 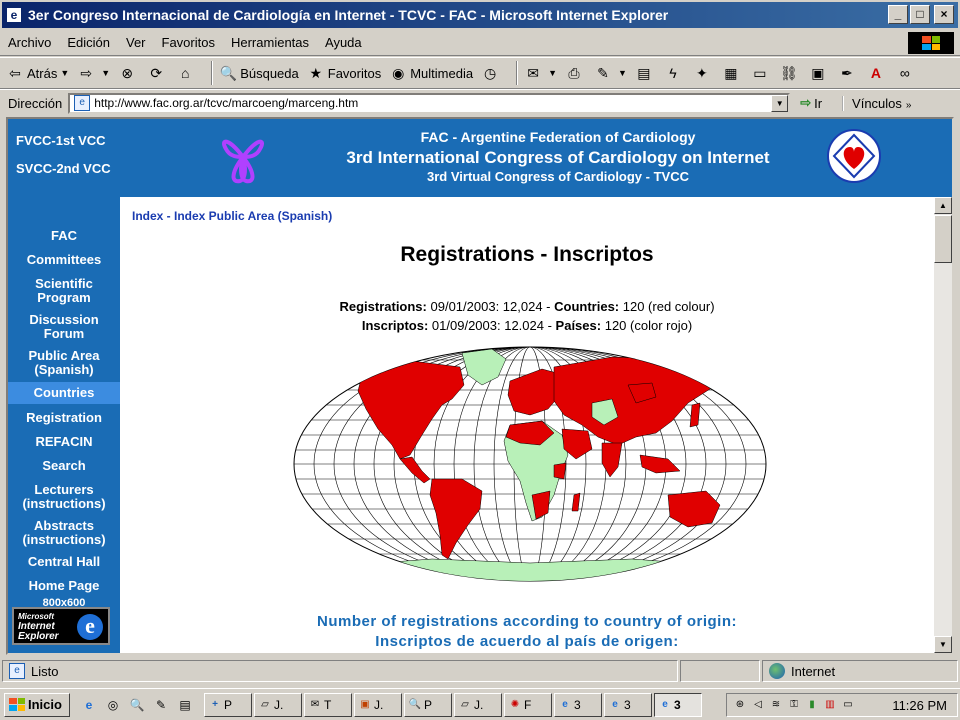 I want to click on task-button: ▣ J., so click(x=378, y=704).